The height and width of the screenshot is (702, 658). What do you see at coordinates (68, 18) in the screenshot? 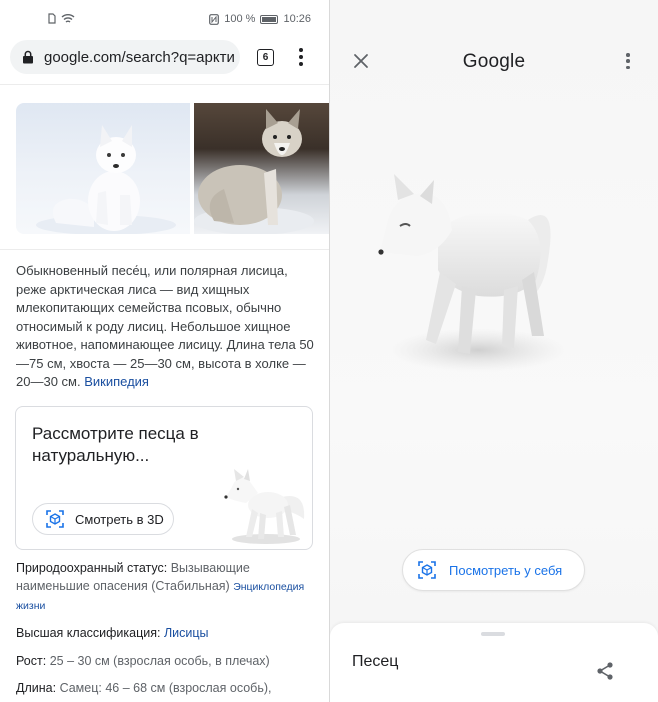
I see `wifi-icon` at bounding box center [68, 18].